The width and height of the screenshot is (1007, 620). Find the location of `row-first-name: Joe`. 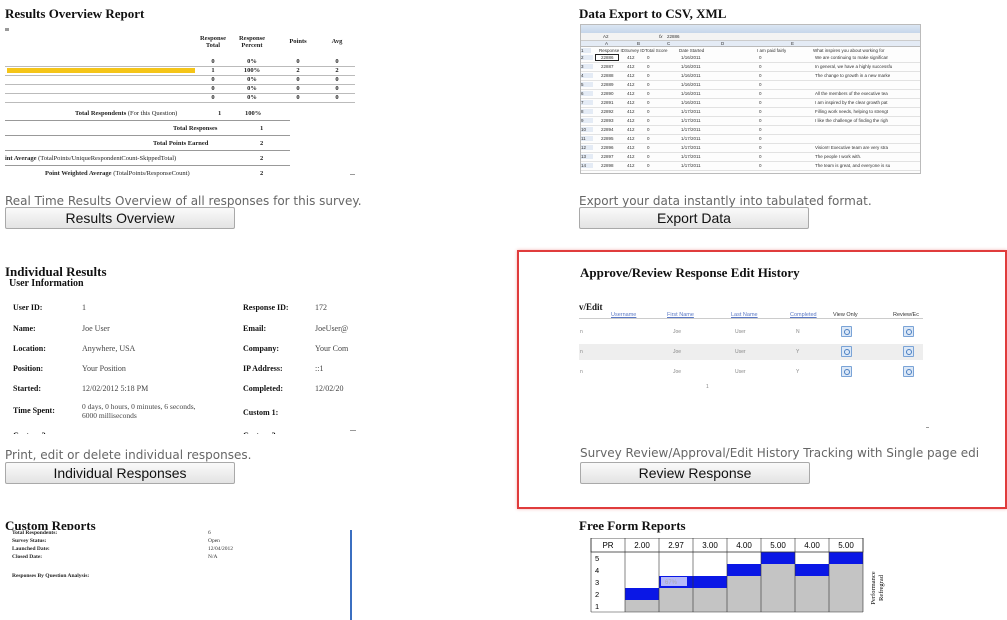

row-first-name: Joe is located at coordinates (677, 332).